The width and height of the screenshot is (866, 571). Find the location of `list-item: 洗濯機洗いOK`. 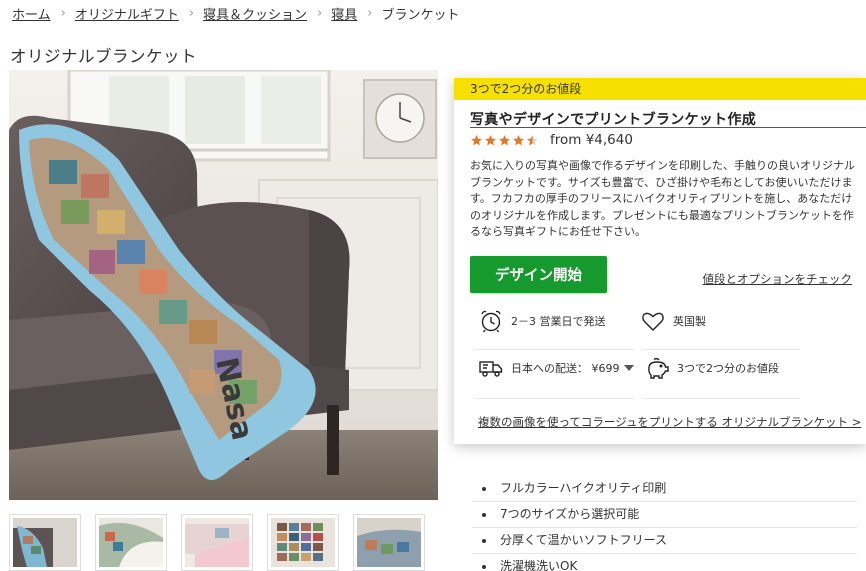

list-item: 洗濯機洗いOK is located at coordinates (664, 562).